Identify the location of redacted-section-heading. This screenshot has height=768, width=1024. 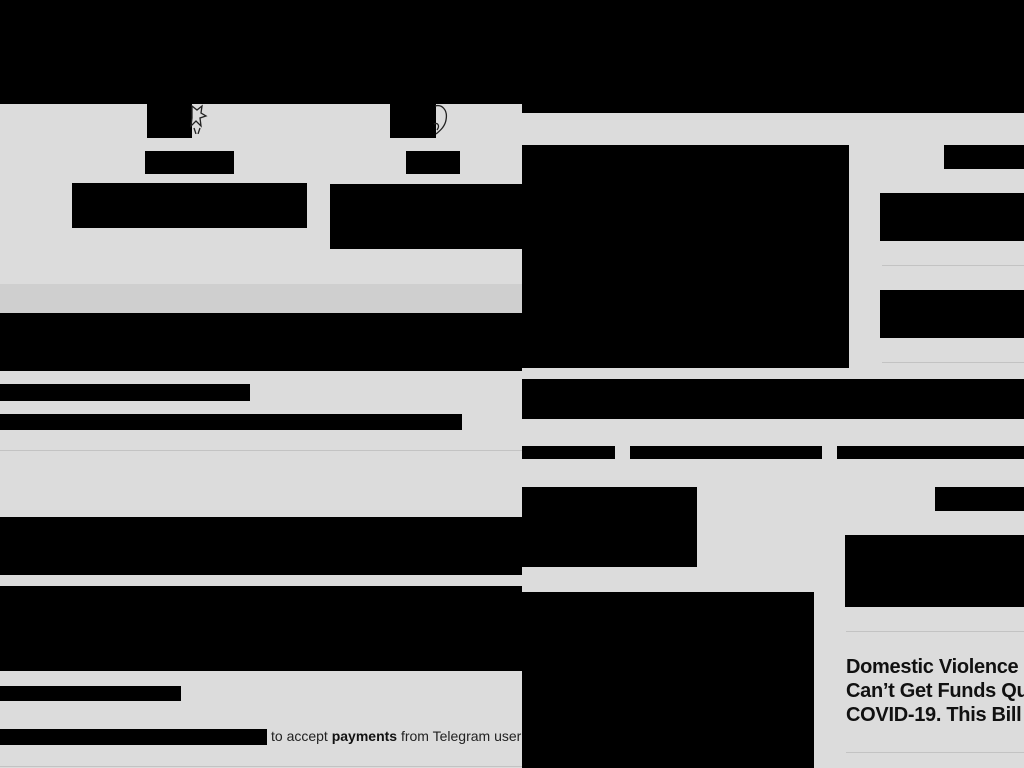
(261, 342).